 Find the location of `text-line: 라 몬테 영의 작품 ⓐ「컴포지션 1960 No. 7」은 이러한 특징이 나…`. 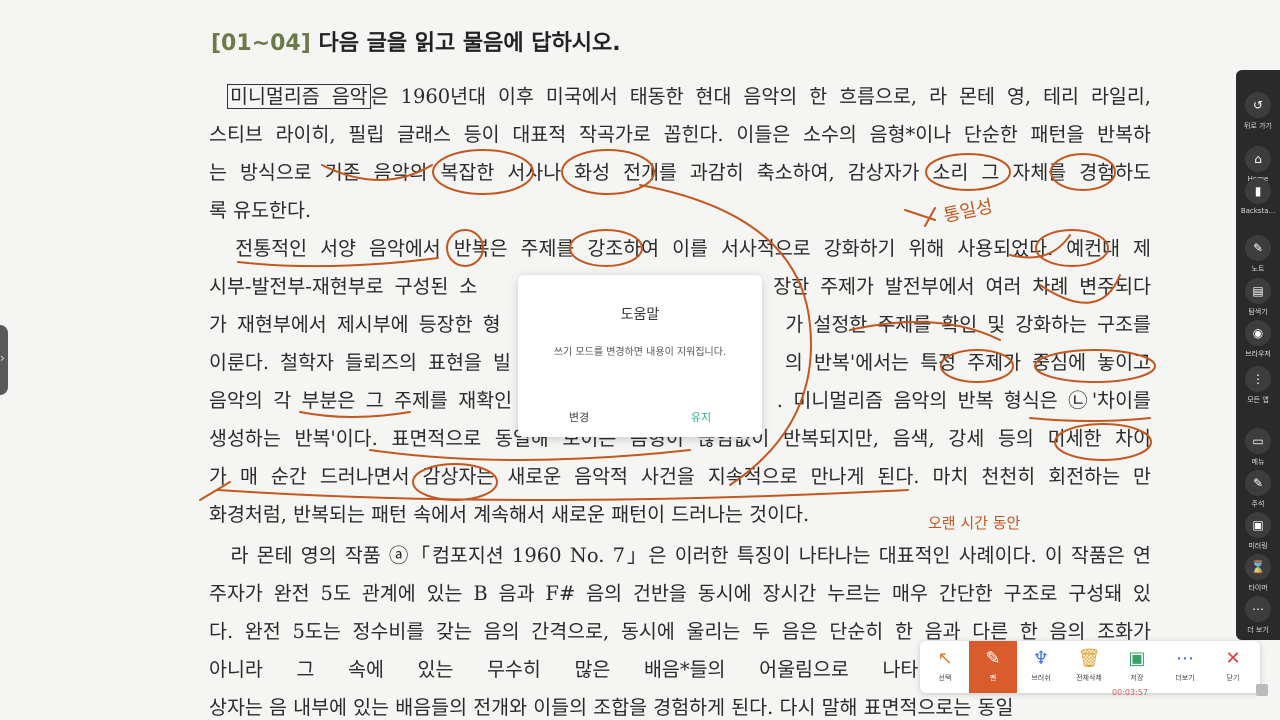

text-line: 라 몬테 영의 작품 ⓐ「컴포지션 1960 No. 7」은 이러한 특징이 나… is located at coordinates (680, 555).